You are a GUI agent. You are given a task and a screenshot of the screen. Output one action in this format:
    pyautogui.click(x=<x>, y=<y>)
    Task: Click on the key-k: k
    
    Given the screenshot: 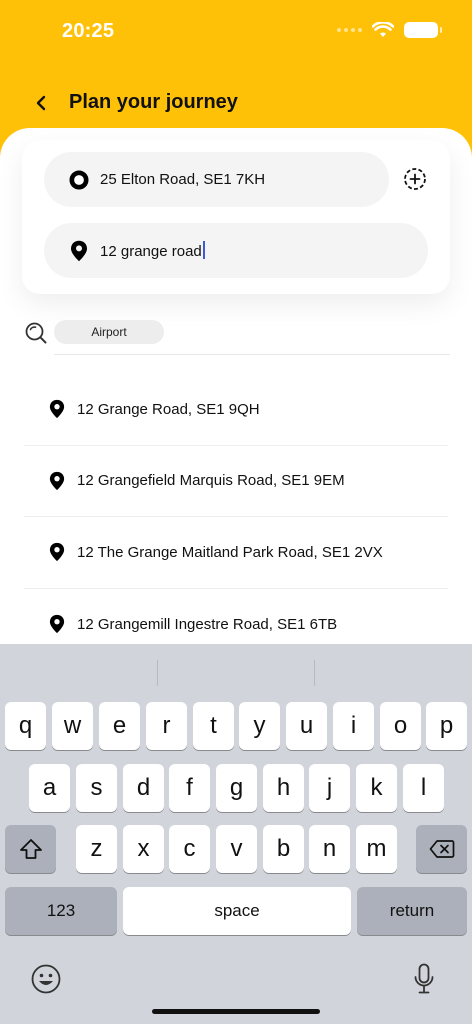 What is the action you would take?
    pyautogui.click(x=376, y=788)
    